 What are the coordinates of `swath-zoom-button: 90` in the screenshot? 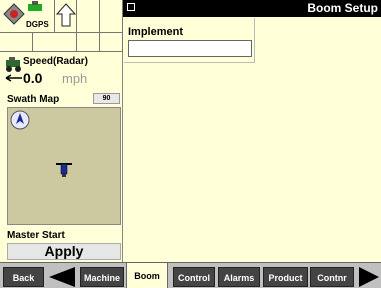 It's located at (106, 98).